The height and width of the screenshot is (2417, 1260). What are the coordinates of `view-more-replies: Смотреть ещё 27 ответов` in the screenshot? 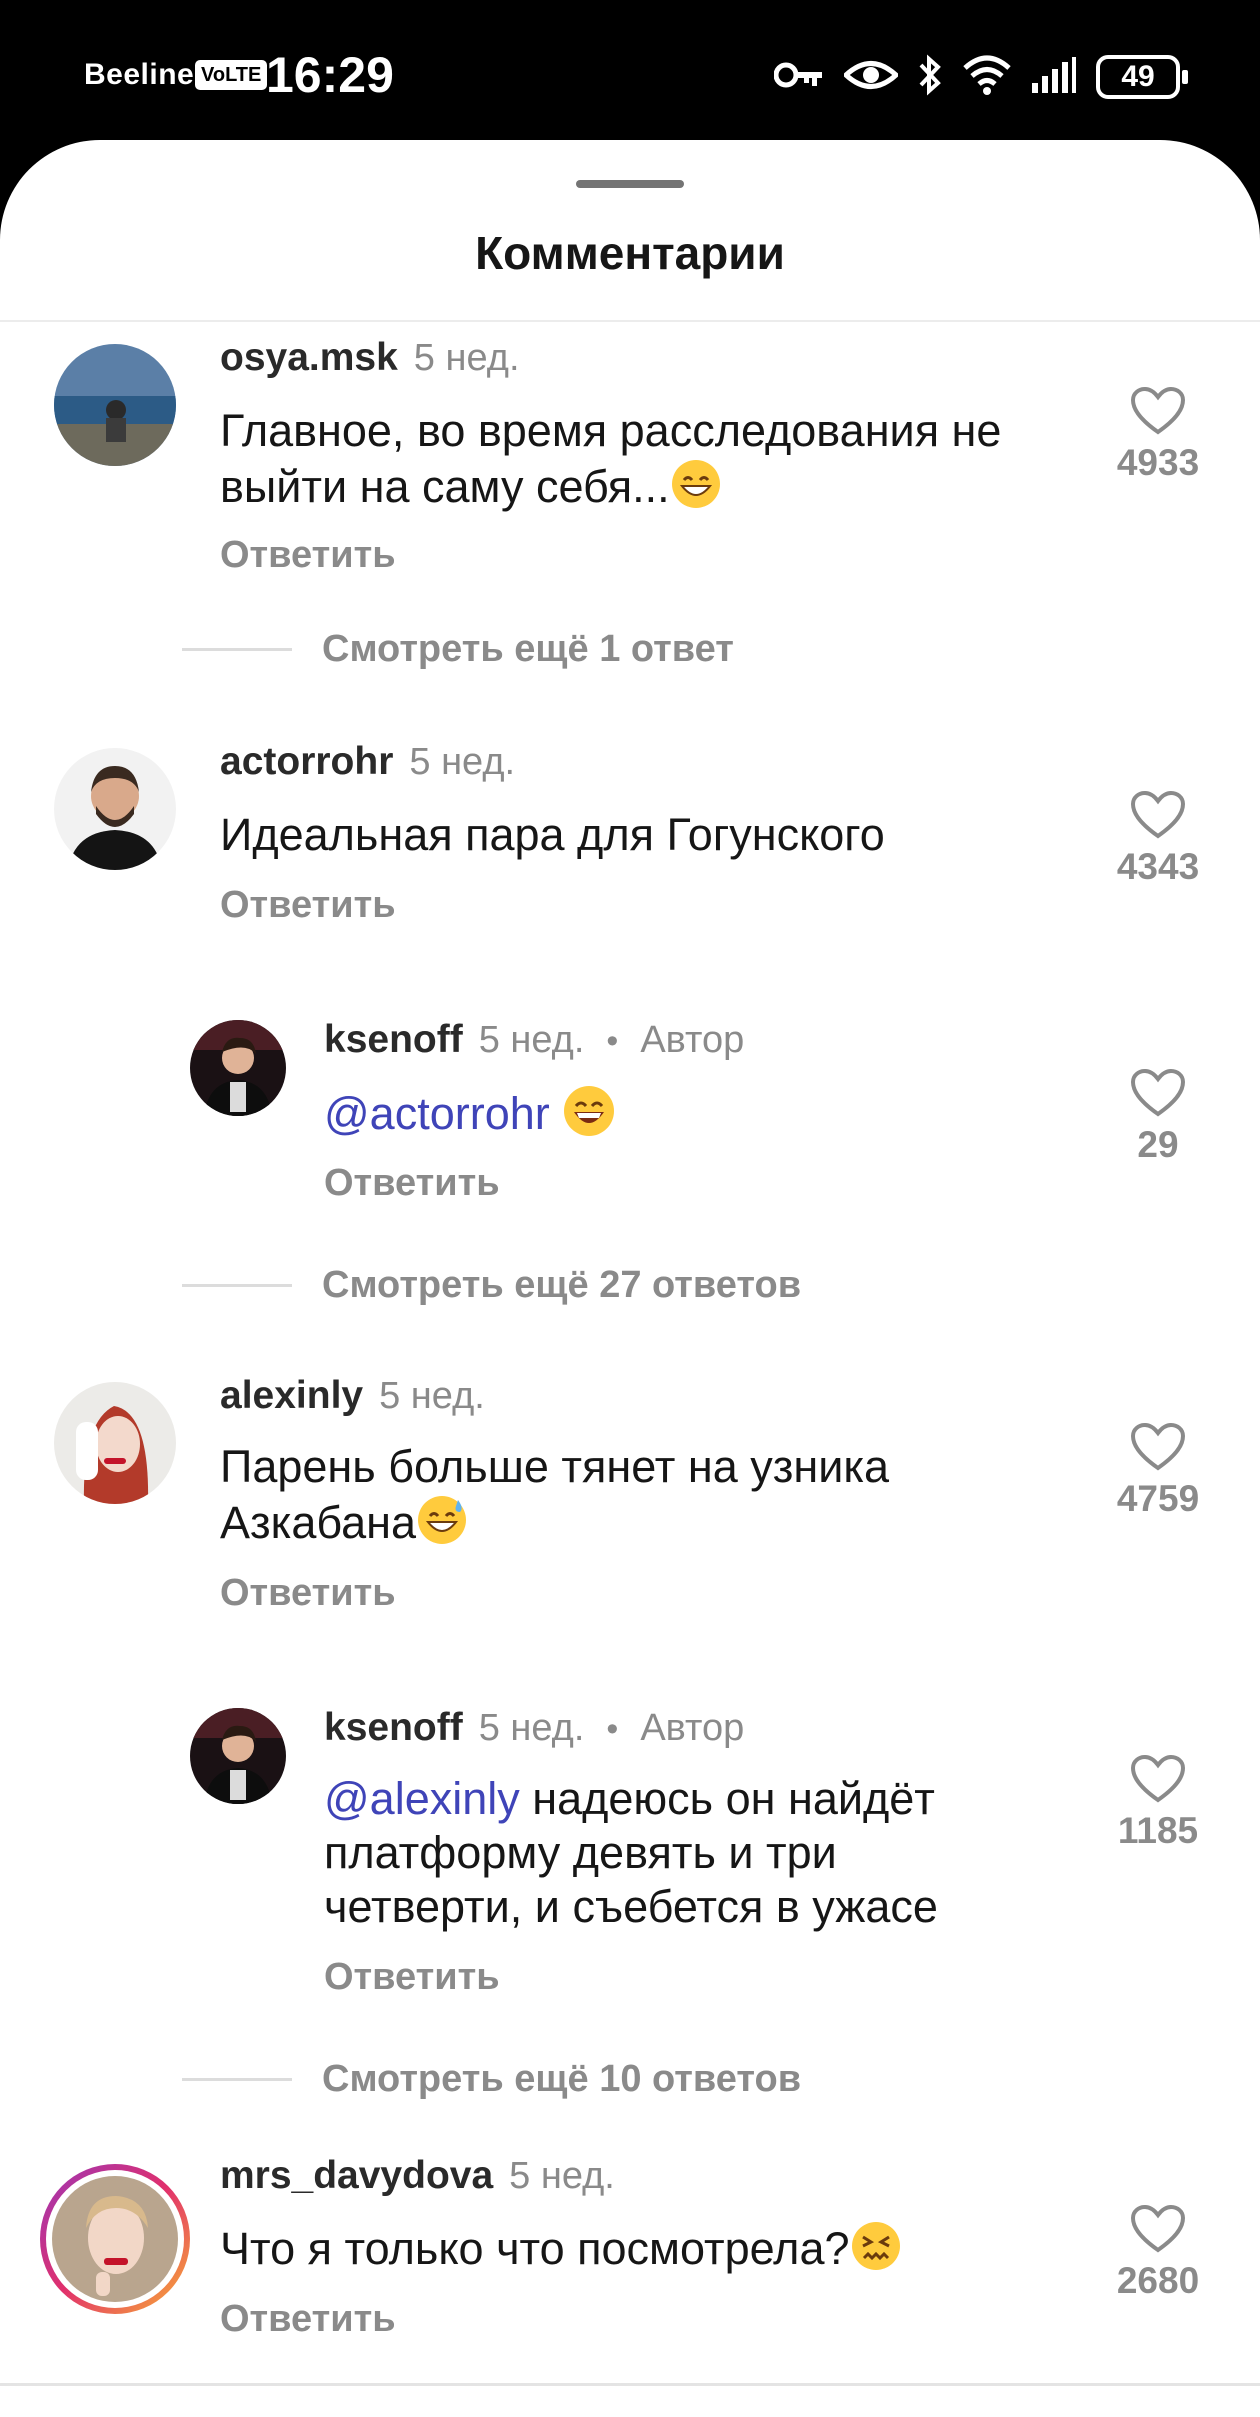 It's located at (491, 1285).